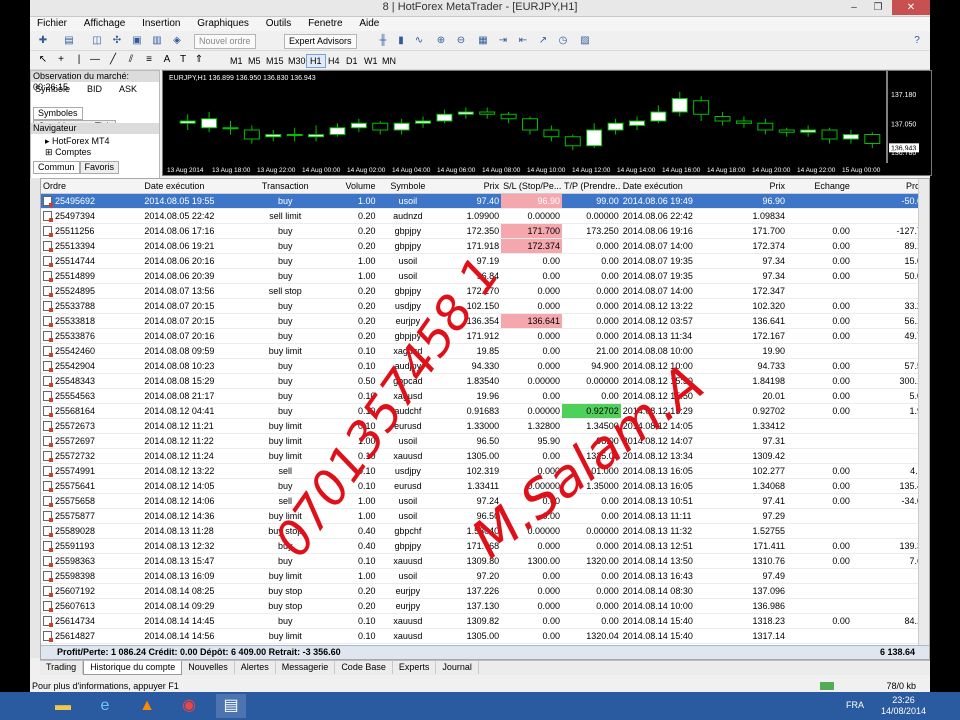 Image resolution: width=960 pixels, height=720 pixels. What do you see at coordinates (157, 40) in the screenshot?
I see `tester-icon: ▥` at bounding box center [157, 40].